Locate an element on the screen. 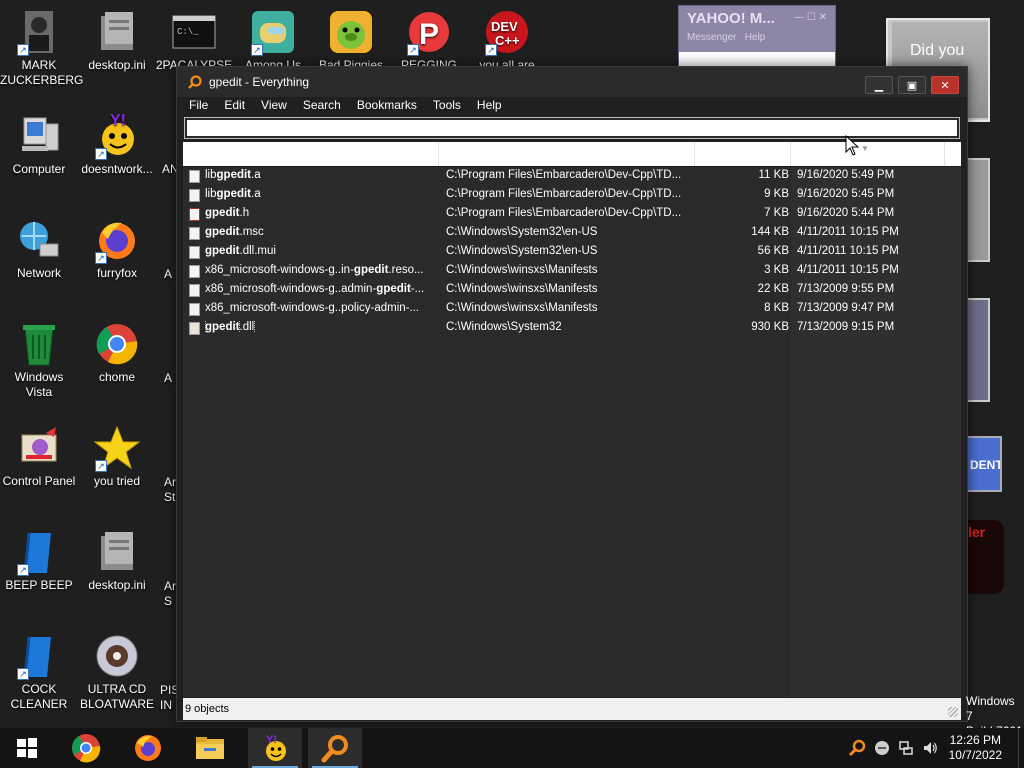 The image size is (1024, 768). yahoo-window-controls: — ☐ ✕ is located at coordinates (810, 17).